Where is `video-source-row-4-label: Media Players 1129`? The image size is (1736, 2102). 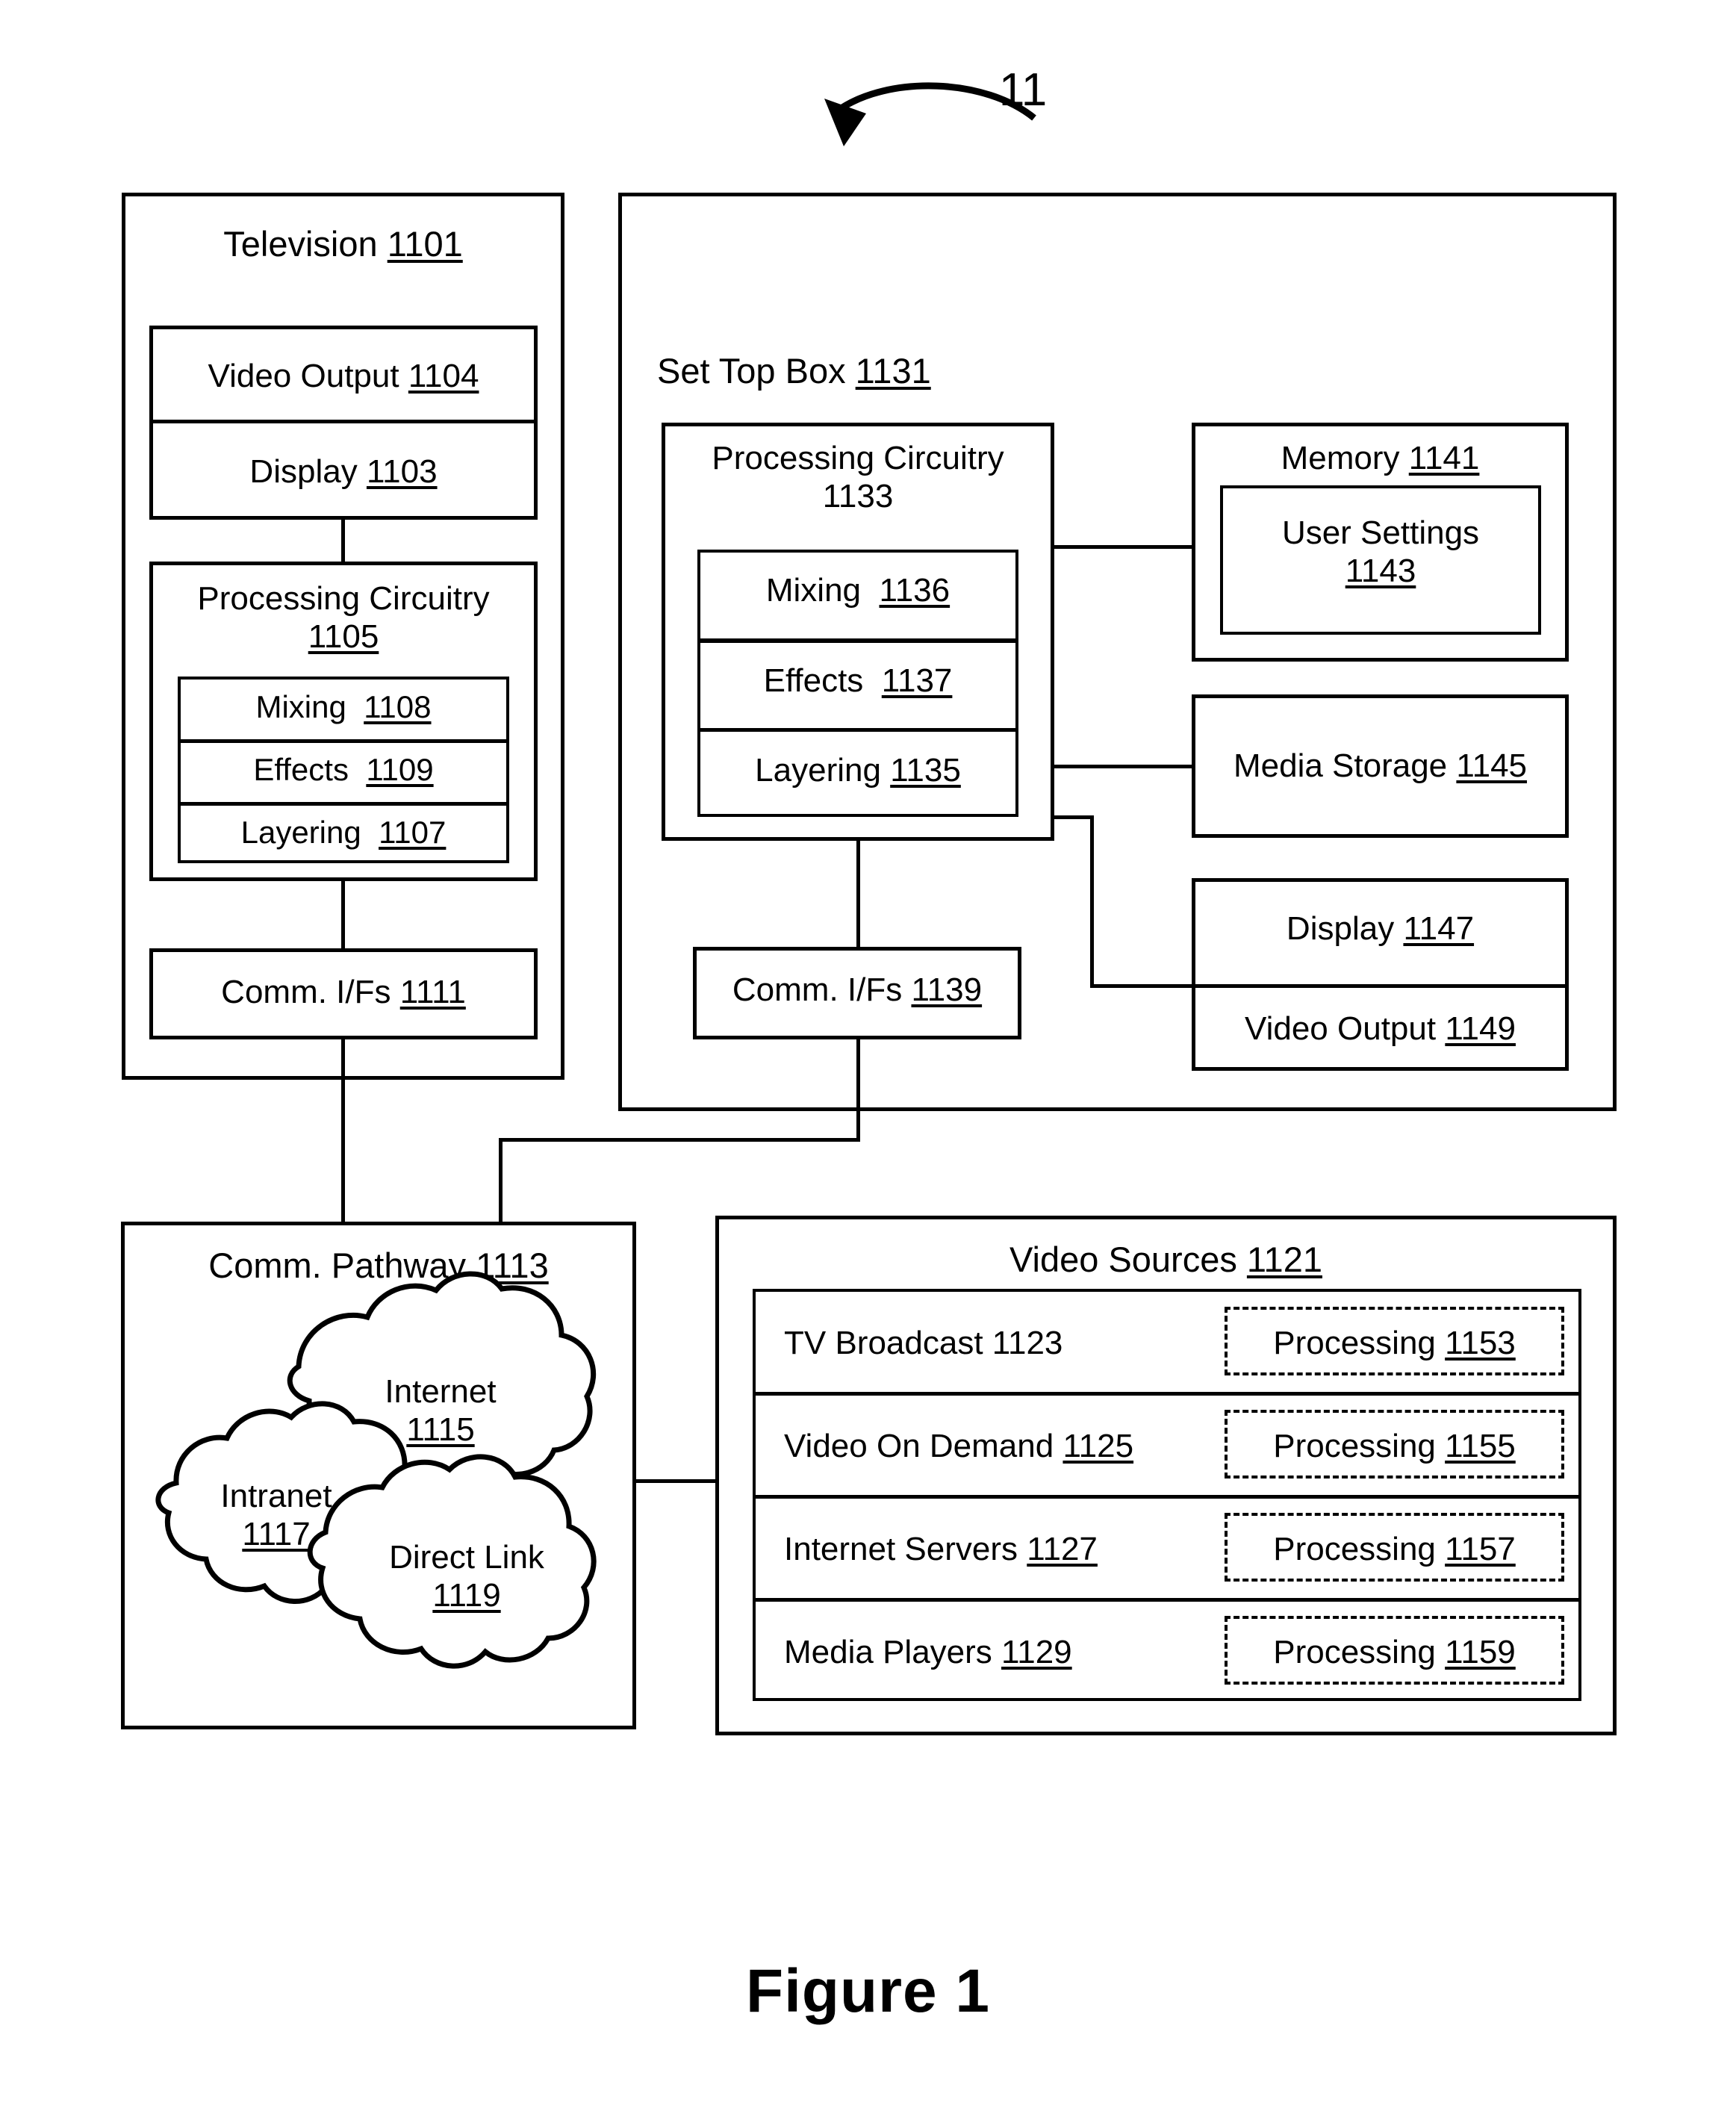
video-source-row-4-label: Media Players 1129 is located at coordinates (1023, 1652).